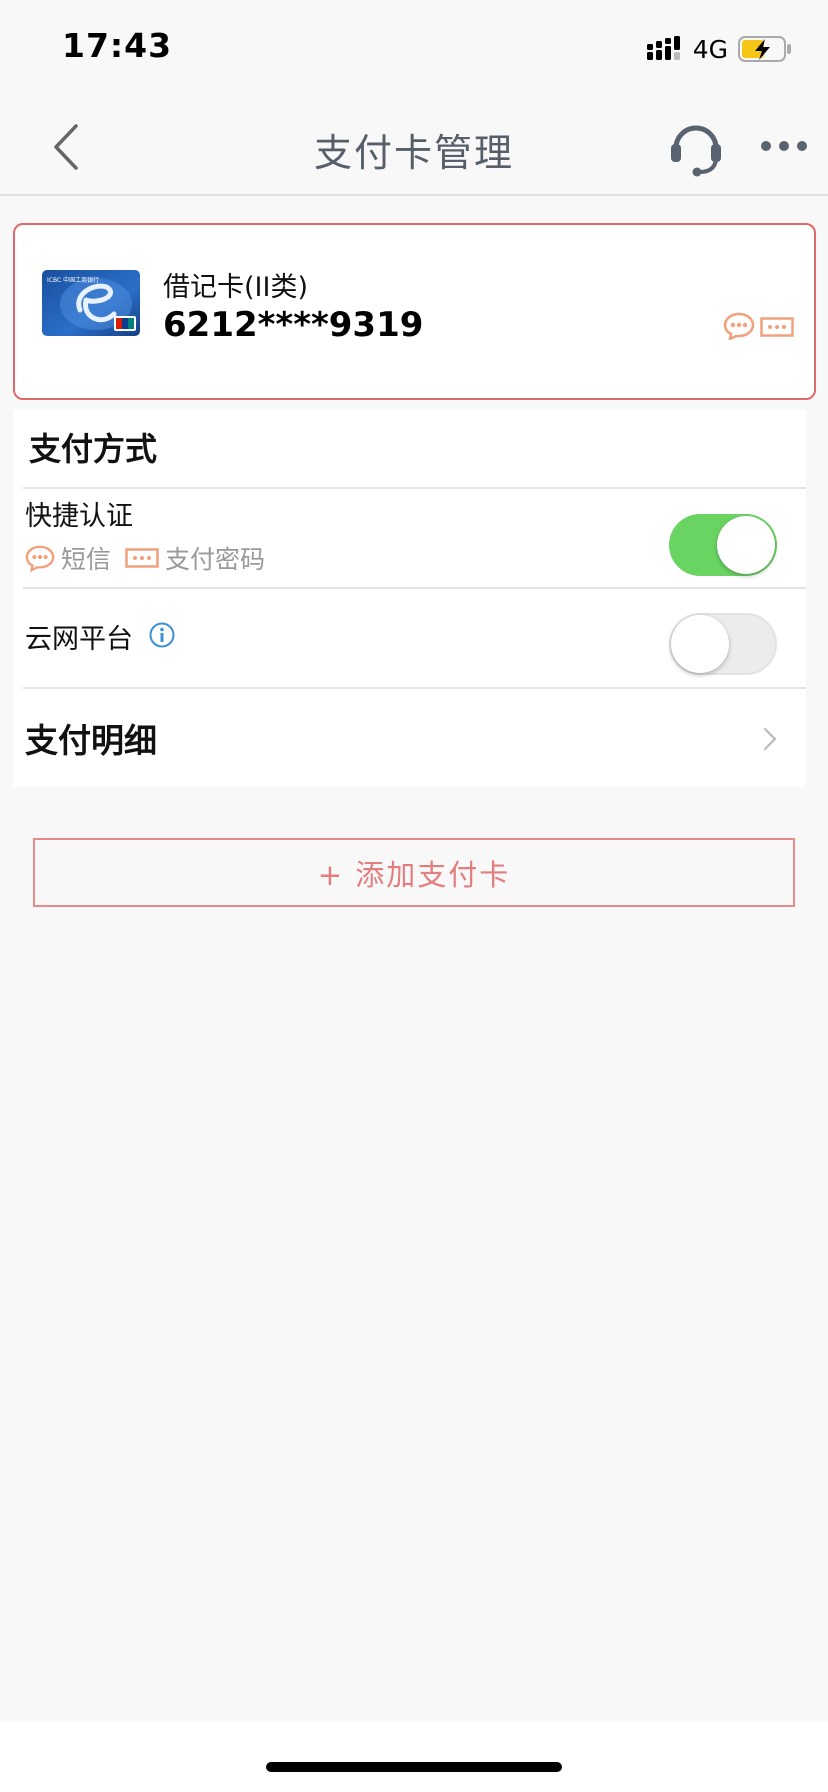 This screenshot has height=1792, width=828. I want to click on cloud-platform-toggle, so click(723, 644).